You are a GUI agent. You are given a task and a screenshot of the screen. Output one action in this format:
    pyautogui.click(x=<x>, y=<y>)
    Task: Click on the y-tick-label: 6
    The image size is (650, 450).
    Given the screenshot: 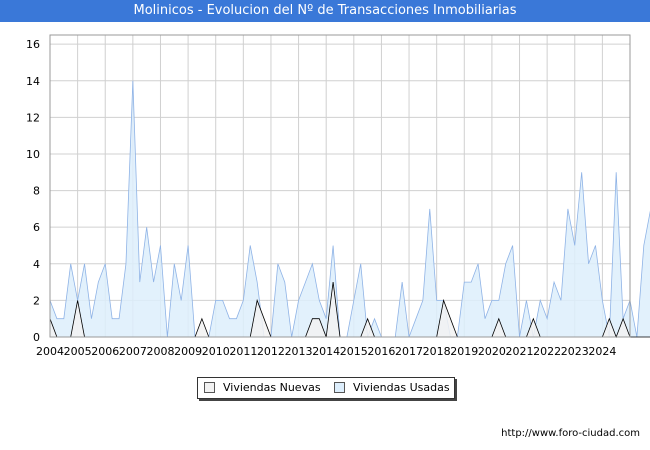 What is the action you would take?
    pyautogui.click(x=36, y=227)
    